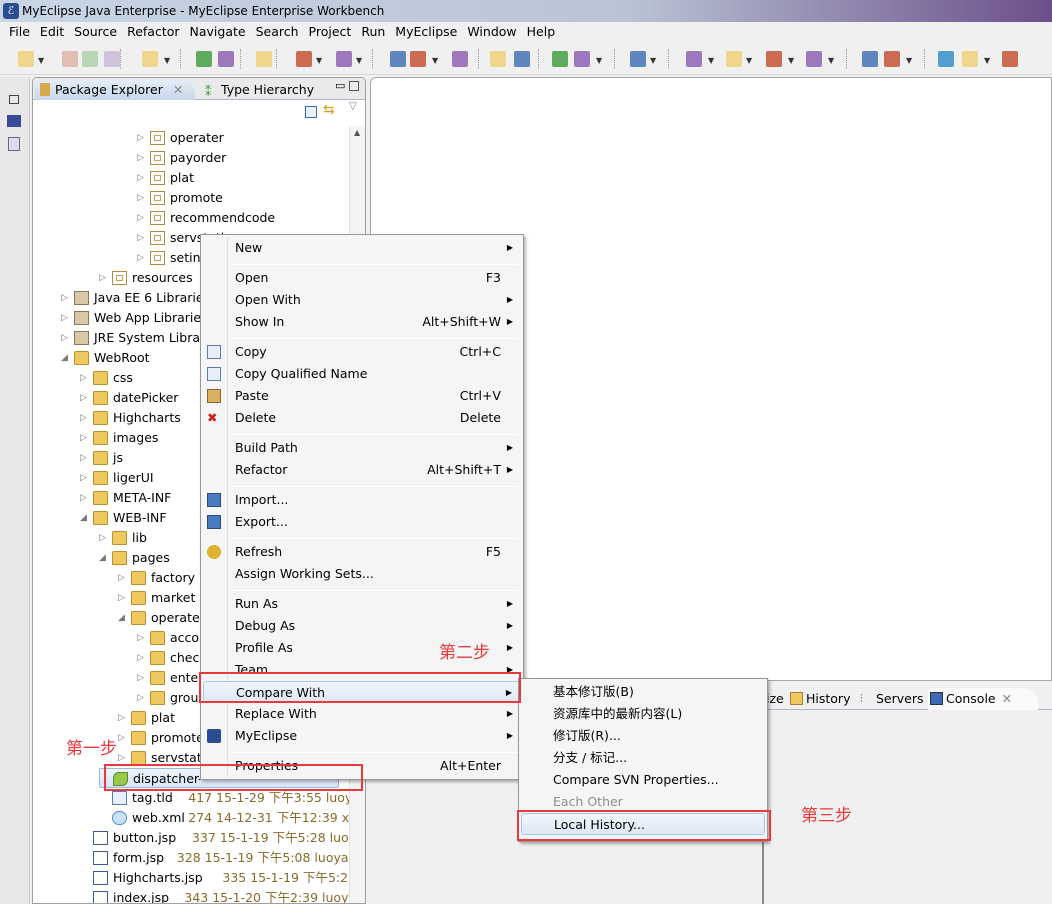 The height and width of the screenshot is (904, 1052). I want to click on submenu-item-0: 基本修订版(B), so click(643, 692).